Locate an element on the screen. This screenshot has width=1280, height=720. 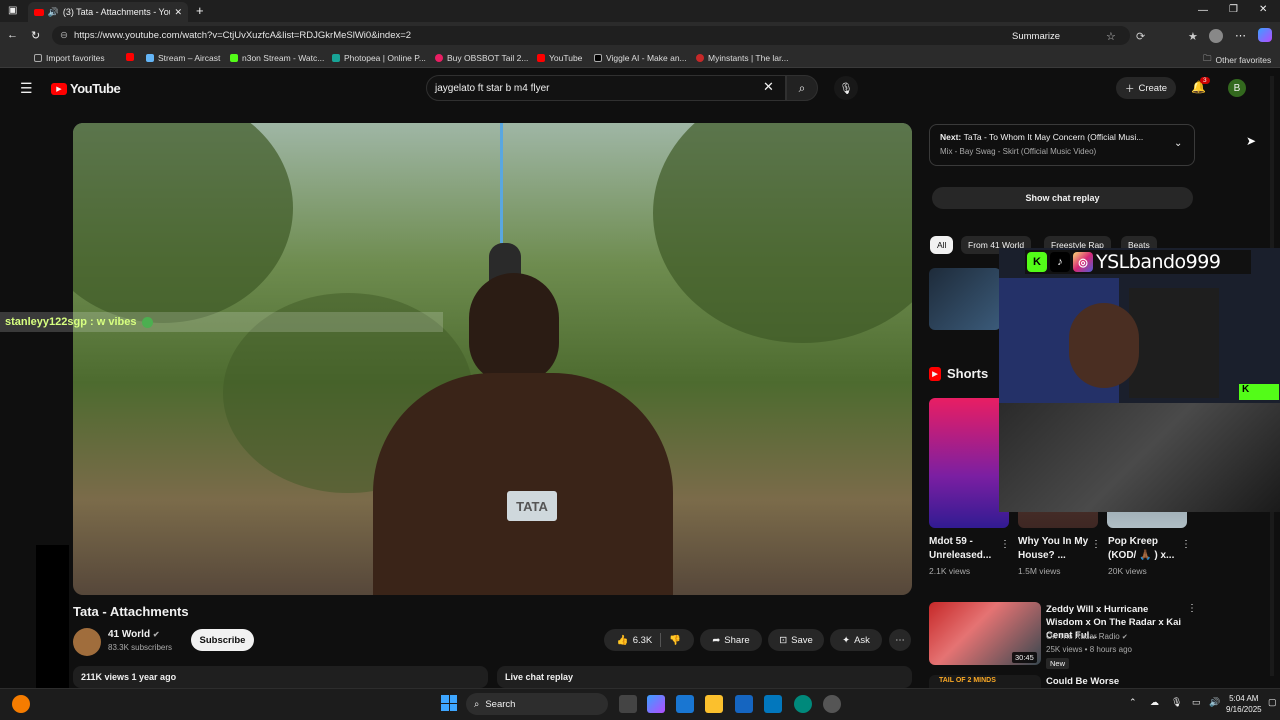
favorite-star-icon: ☆ is located at coordinates (1111, 36).